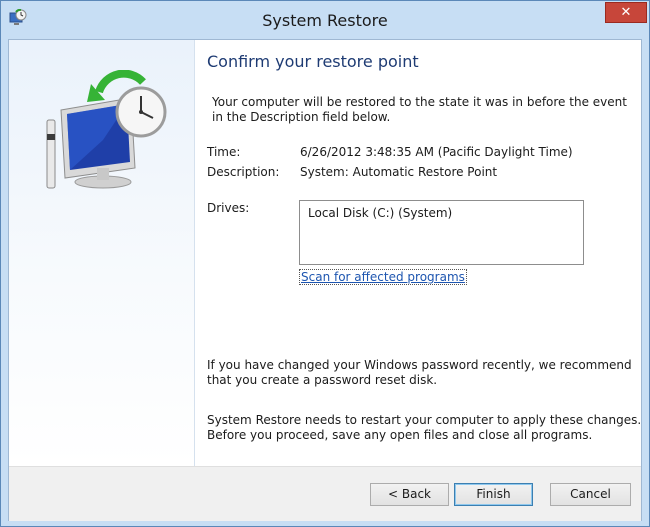 This screenshot has height=527, width=650. What do you see at coordinates (380, 213) in the screenshot?
I see `list-item: Local Disk (C:) (System)` at bounding box center [380, 213].